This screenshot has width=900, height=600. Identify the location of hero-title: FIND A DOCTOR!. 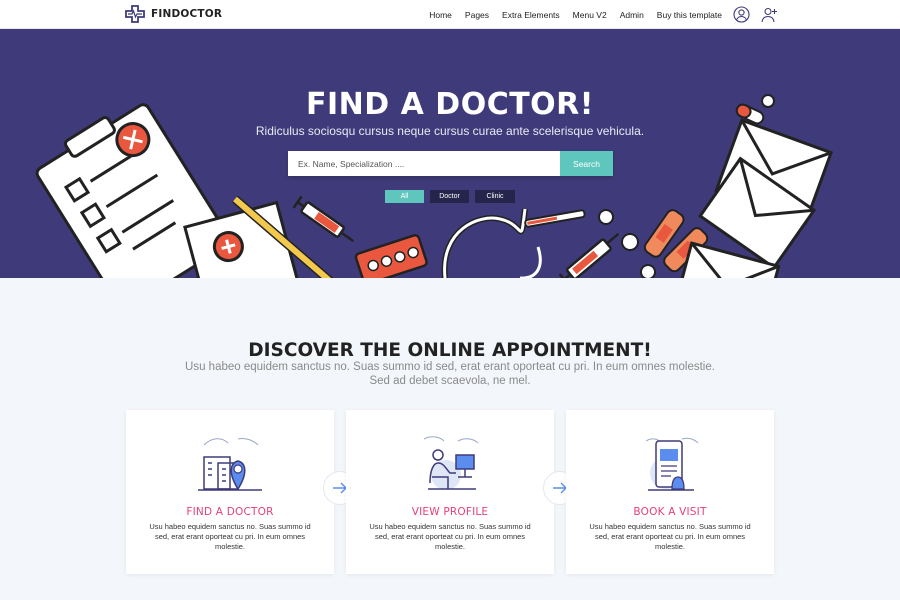
(450, 104).